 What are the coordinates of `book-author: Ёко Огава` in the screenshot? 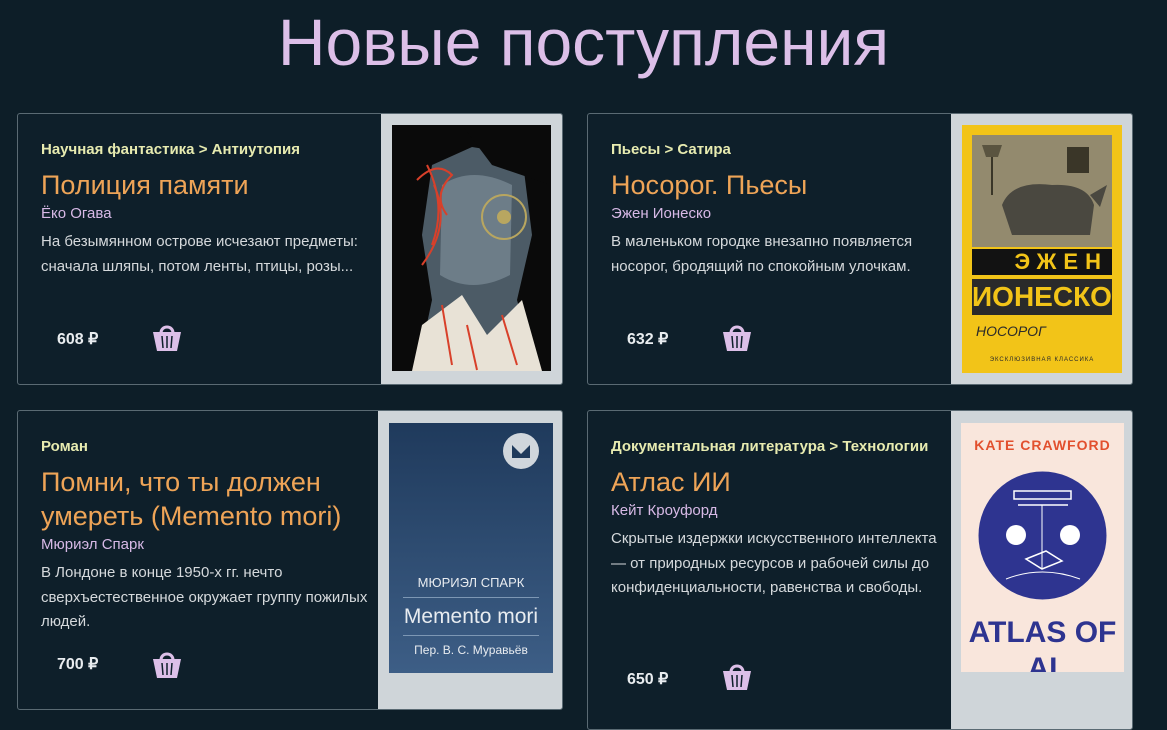 It's located at (206, 214).